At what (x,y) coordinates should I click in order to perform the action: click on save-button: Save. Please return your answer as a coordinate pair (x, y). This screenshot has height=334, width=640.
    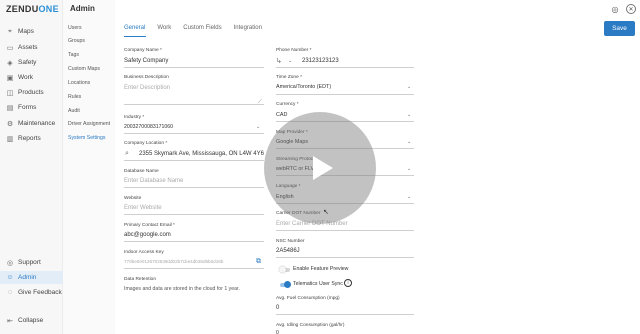
    Looking at the image, I should click on (619, 28).